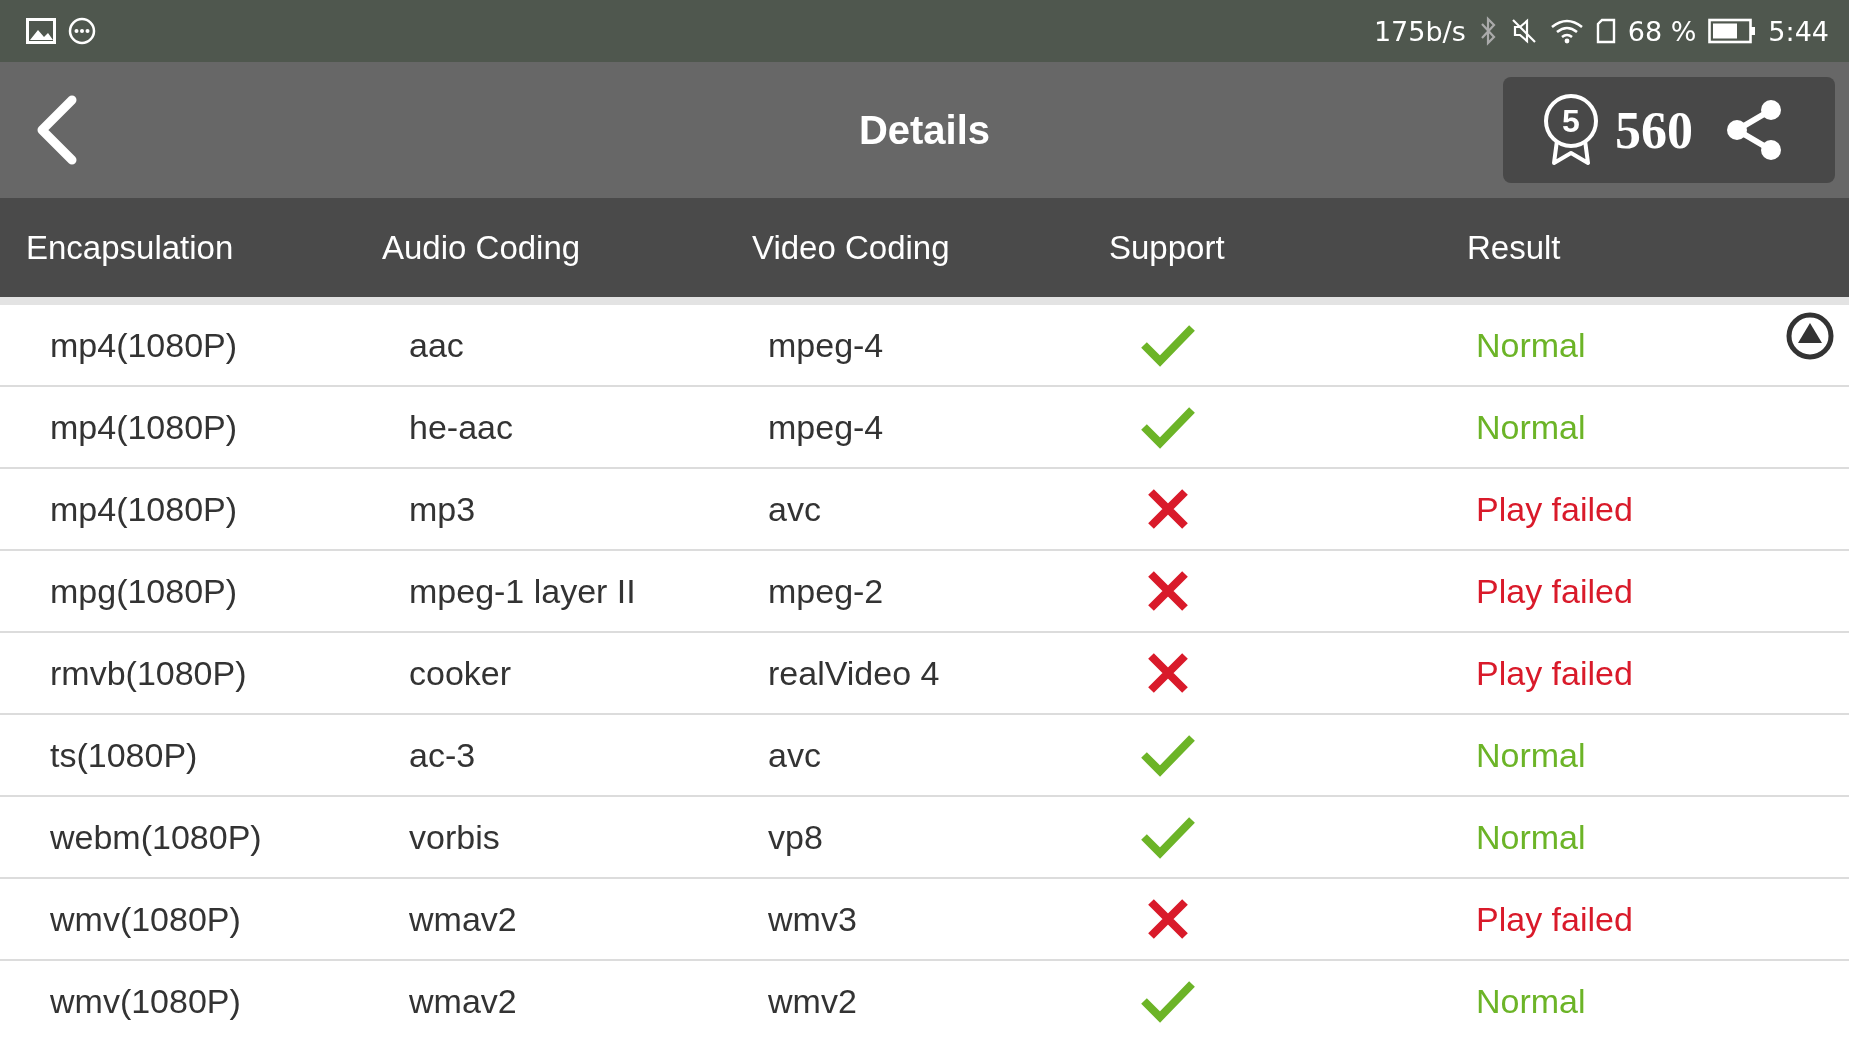 The image size is (1849, 1040). I want to click on battery-icon, so click(1732, 31).